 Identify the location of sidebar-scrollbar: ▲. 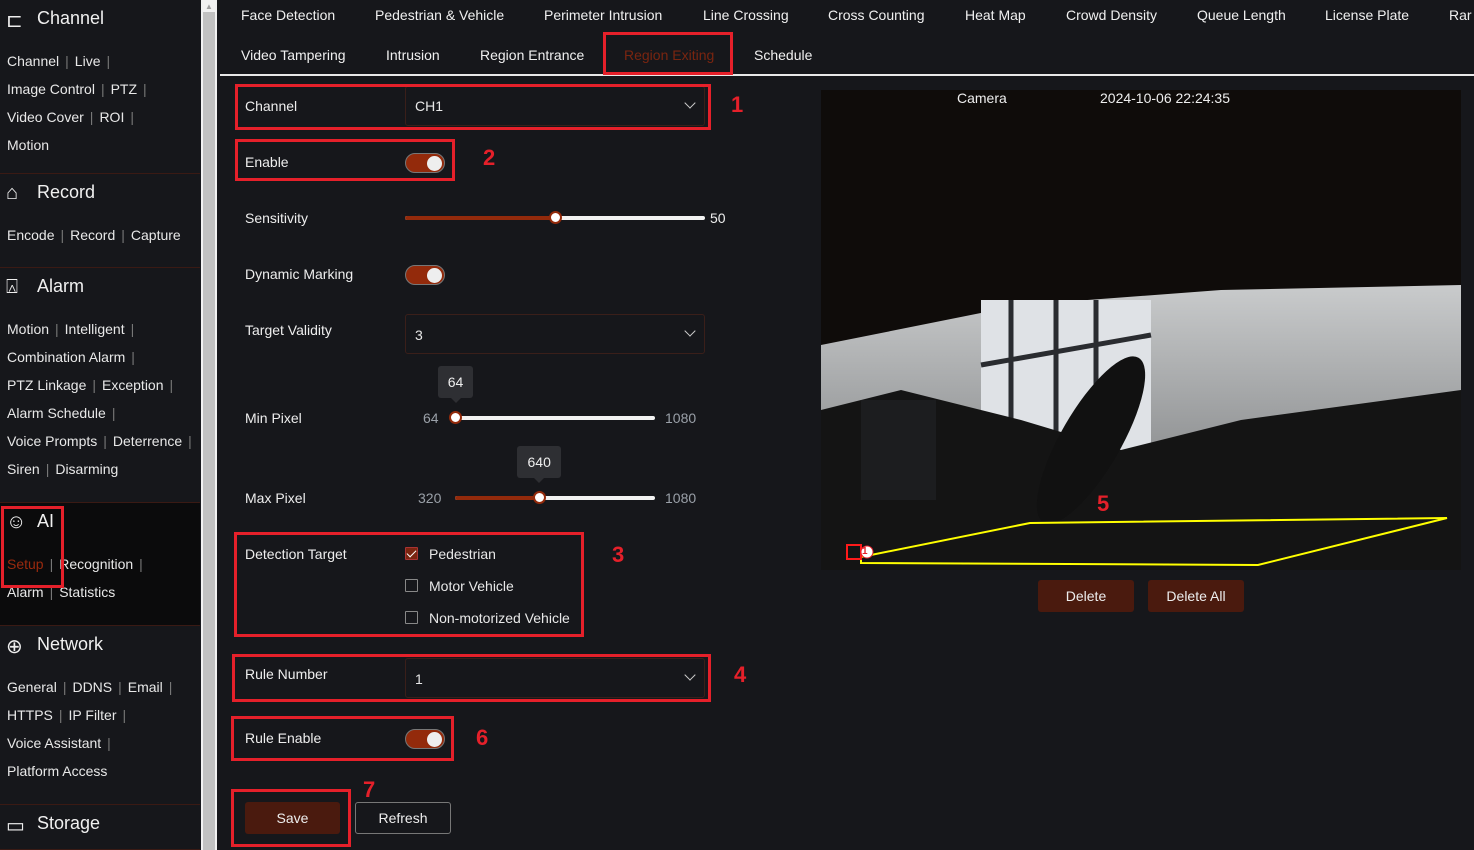
(209, 425).